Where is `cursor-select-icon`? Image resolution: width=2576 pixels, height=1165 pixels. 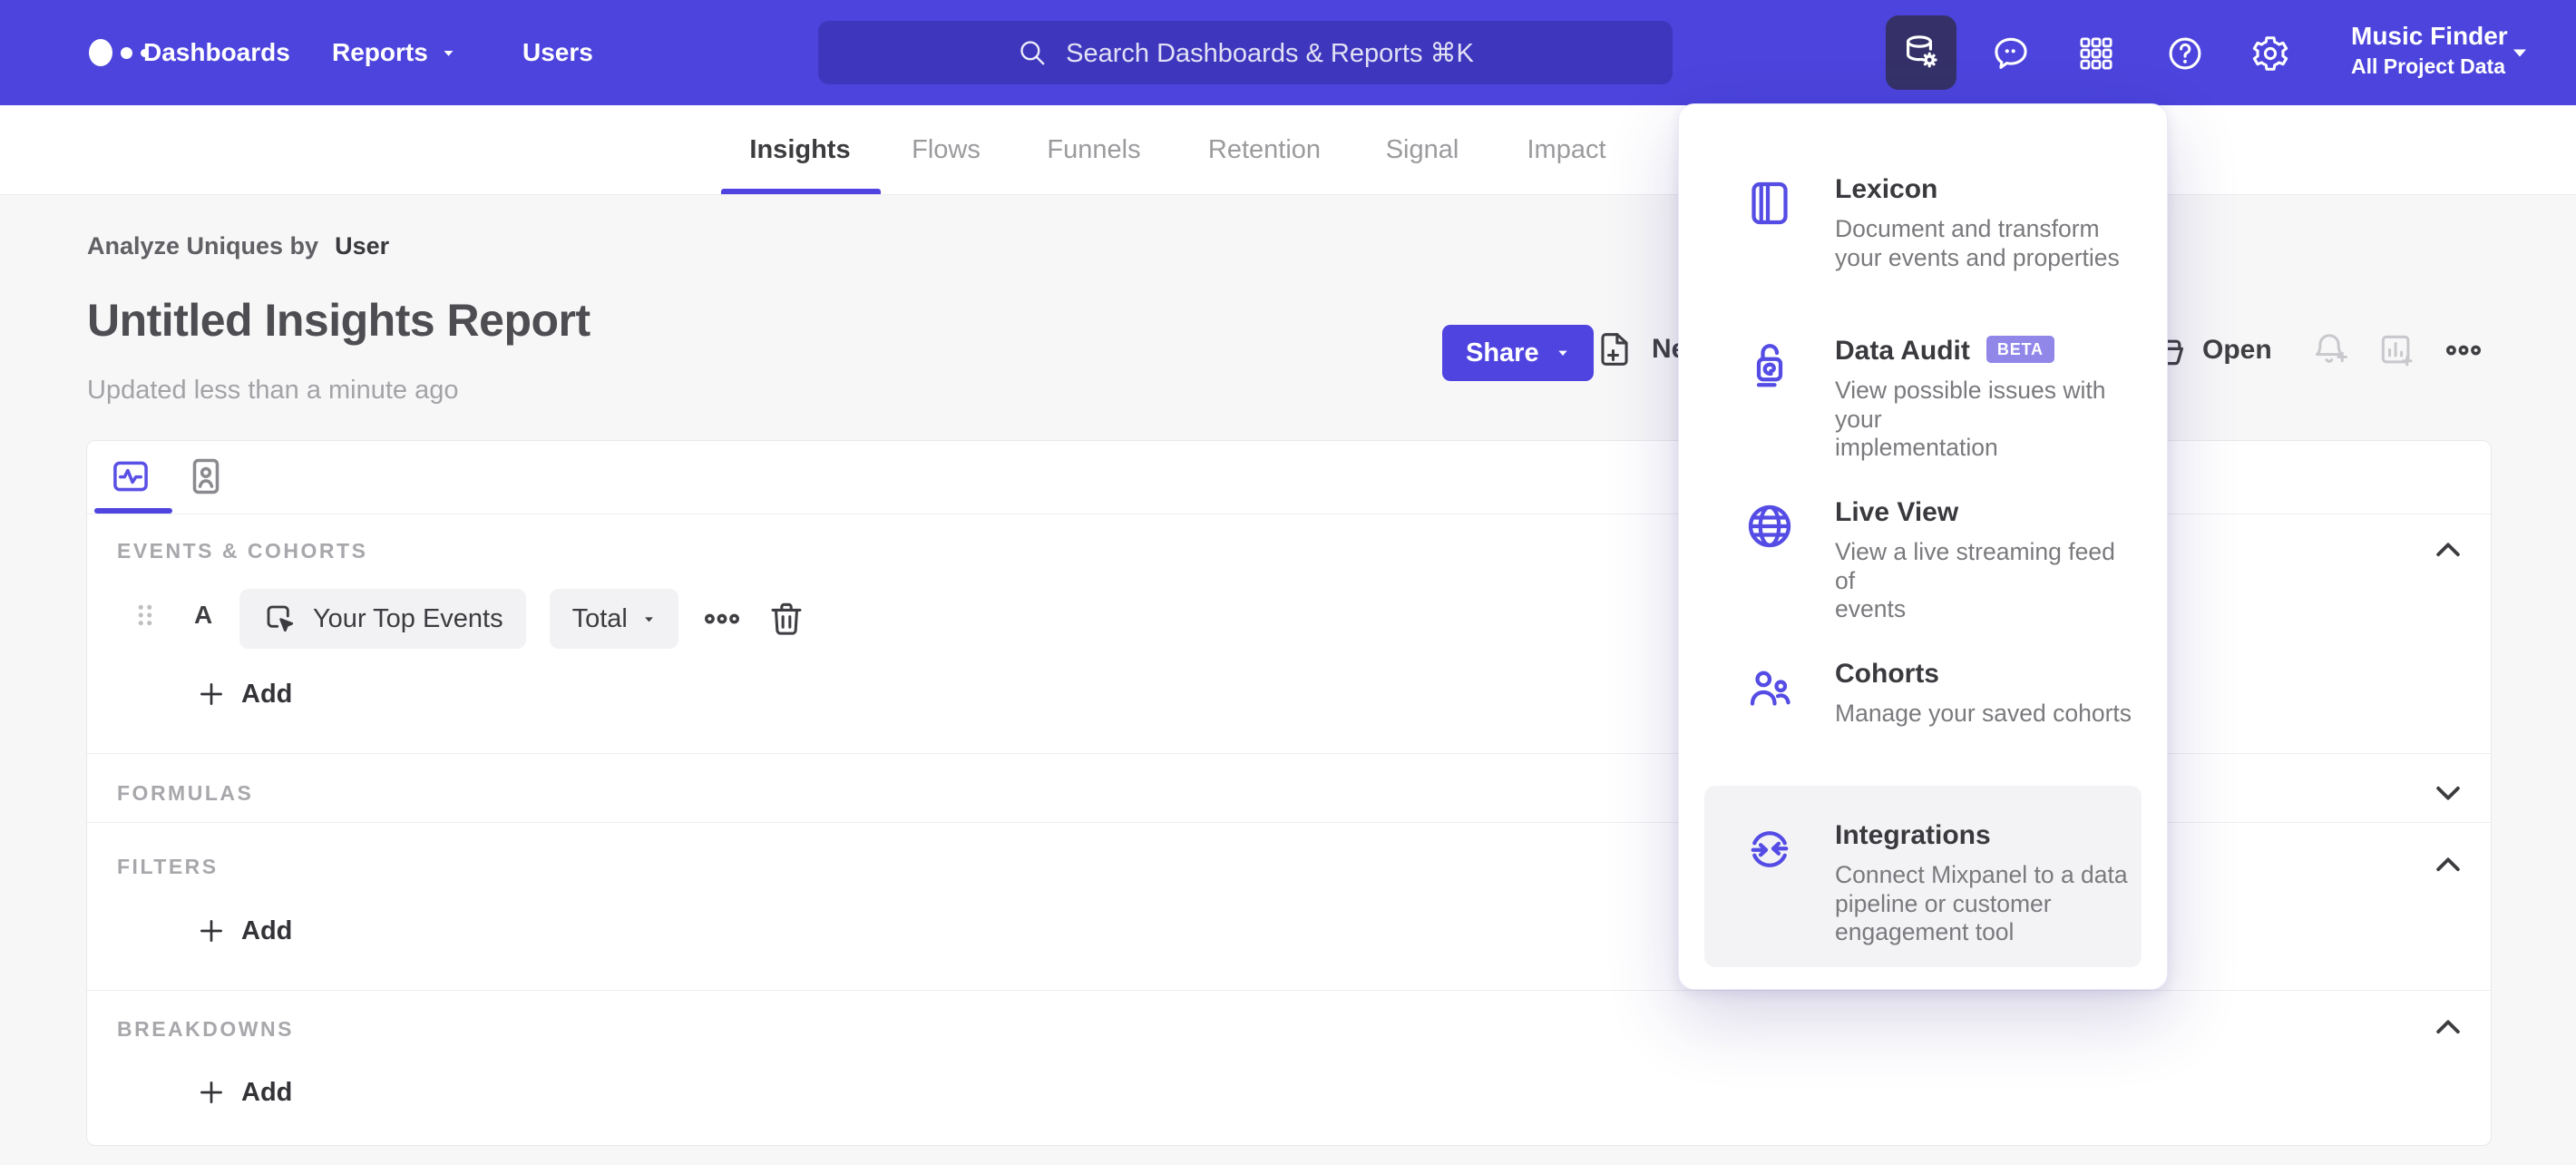 cursor-select-icon is located at coordinates (280, 619).